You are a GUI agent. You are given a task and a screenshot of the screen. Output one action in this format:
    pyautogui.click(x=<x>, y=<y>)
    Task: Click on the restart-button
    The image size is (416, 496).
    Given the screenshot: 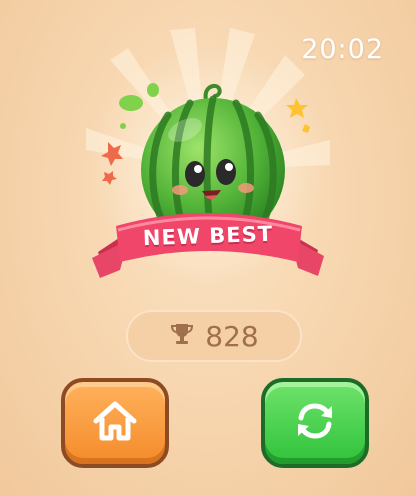 What is the action you would take?
    pyautogui.click(x=315, y=423)
    